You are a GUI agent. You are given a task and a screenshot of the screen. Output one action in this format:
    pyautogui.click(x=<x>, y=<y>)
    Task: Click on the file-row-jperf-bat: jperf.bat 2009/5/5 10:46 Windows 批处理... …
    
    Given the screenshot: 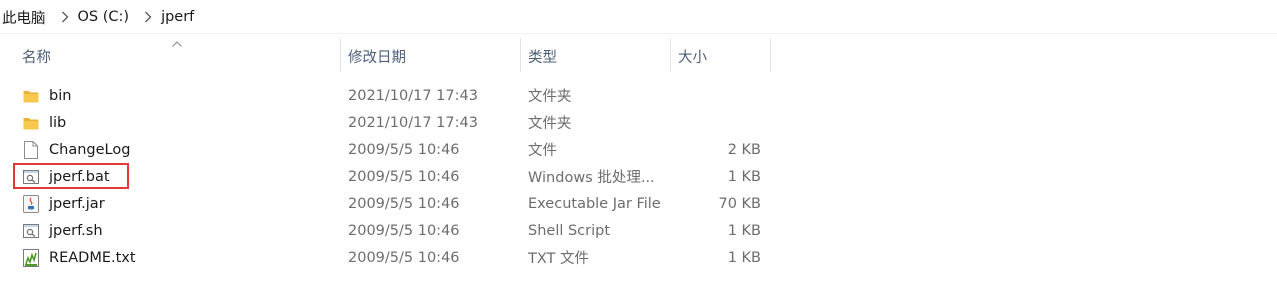 What is the action you would take?
    pyautogui.click(x=638, y=176)
    